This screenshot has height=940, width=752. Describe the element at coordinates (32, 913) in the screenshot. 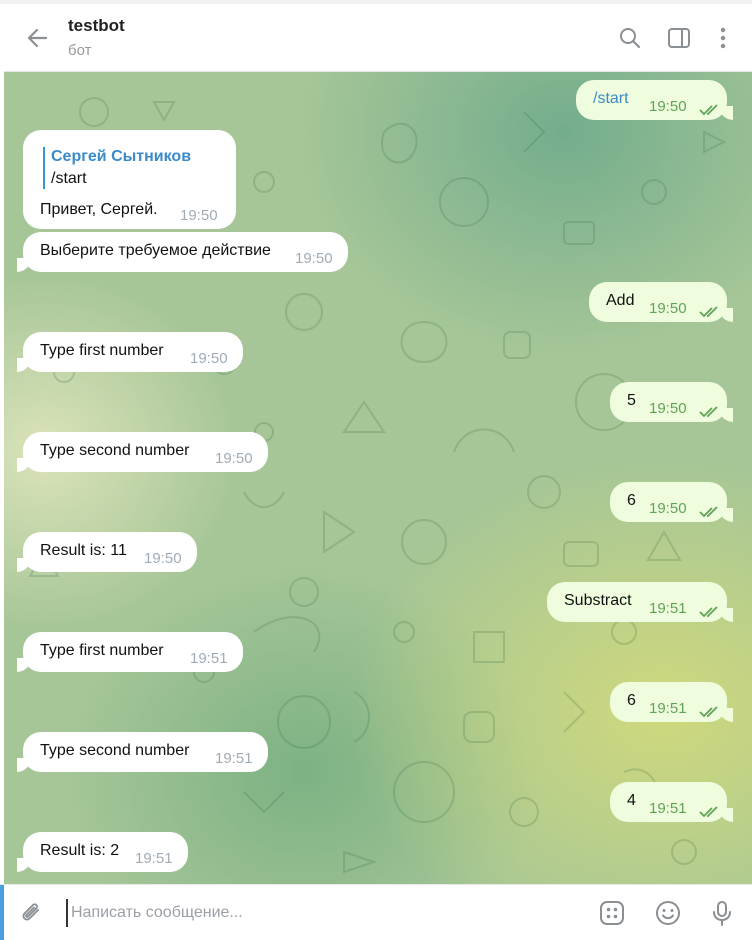

I see `paperclip-icon` at that location.